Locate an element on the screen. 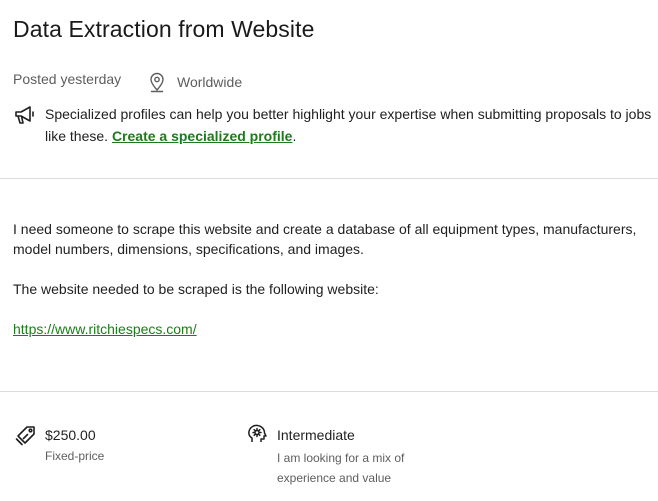 Image resolution: width=658 pixels, height=501 pixels. create-specialized-profile-link: Create a specialized profile is located at coordinates (202, 136).